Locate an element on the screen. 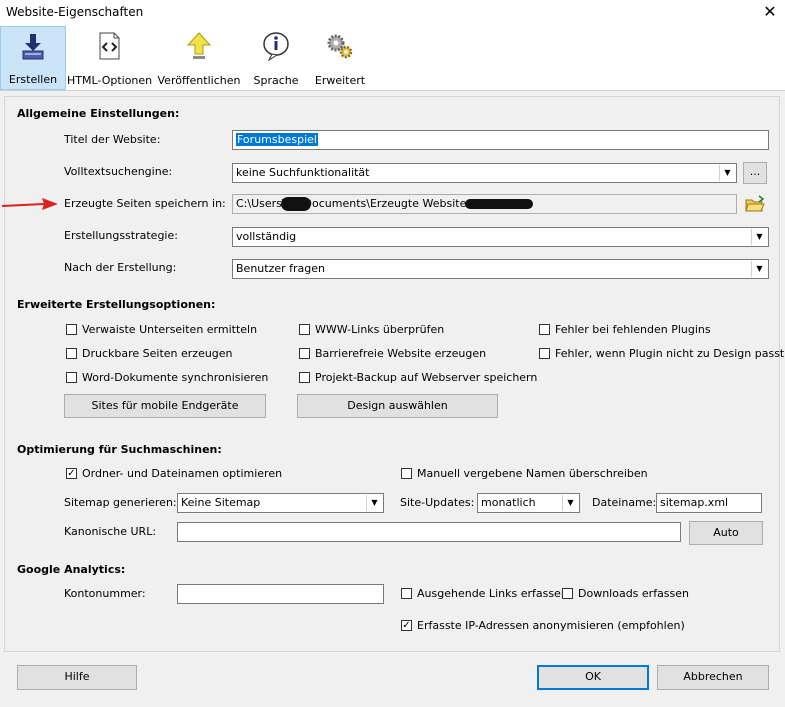  red-arrow-icon is located at coordinates (29, 204).